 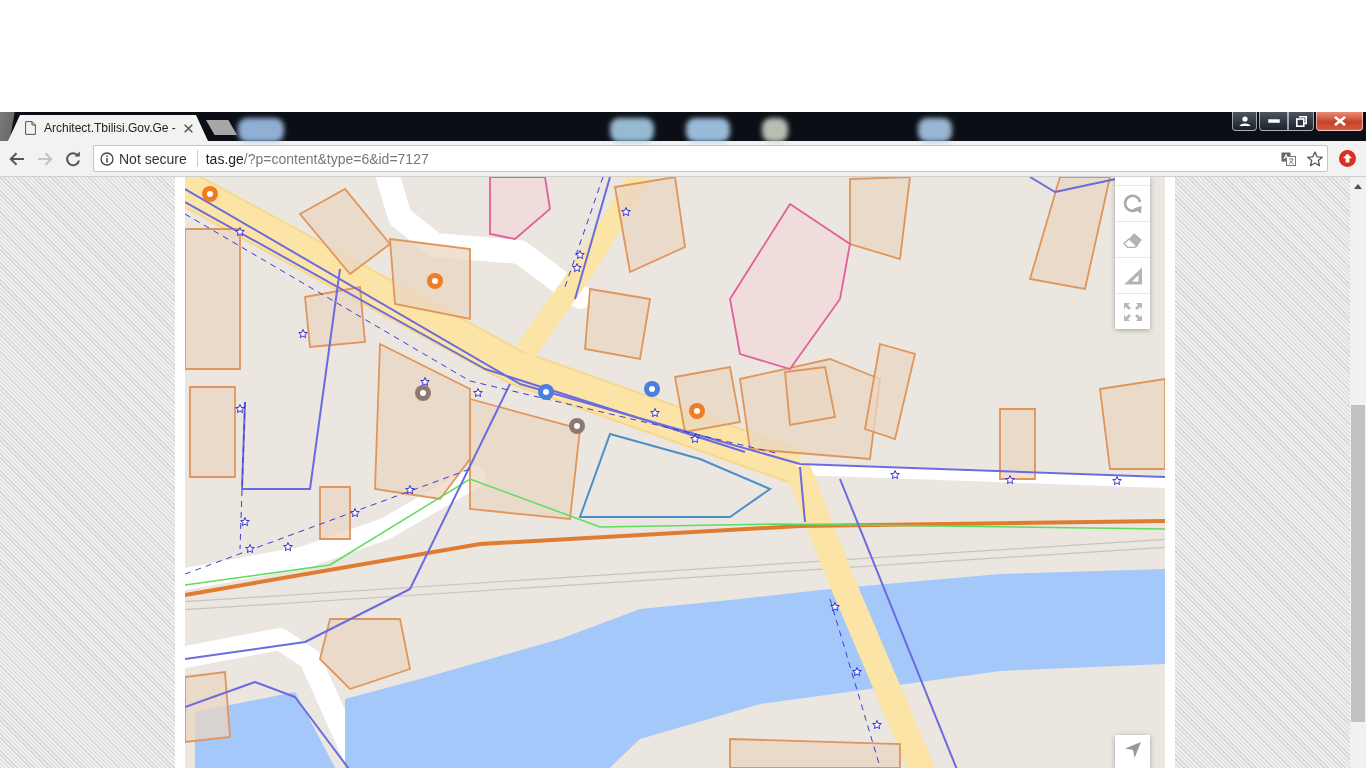 I want to click on reload-icon, so click(x=73, y=158).